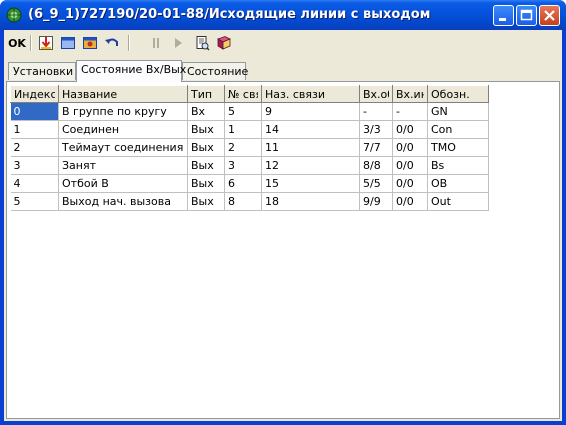 The height and width of the screenshot is (425, 566). What do you see at coordinates (310, 111) in the screenshot?
I see `table-cell: 9` at bounding box center [310, 111].